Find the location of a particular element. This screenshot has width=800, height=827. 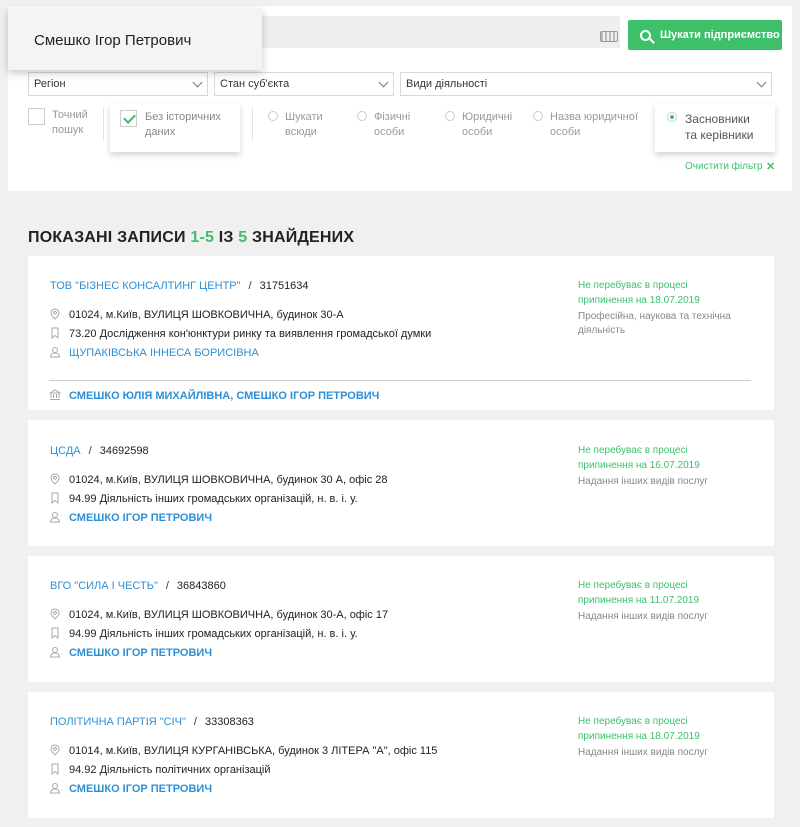

company-name-row: ВГО "СИЛА І ЧЕСТЬ"/36843860 is located at coordinates (138, 586).